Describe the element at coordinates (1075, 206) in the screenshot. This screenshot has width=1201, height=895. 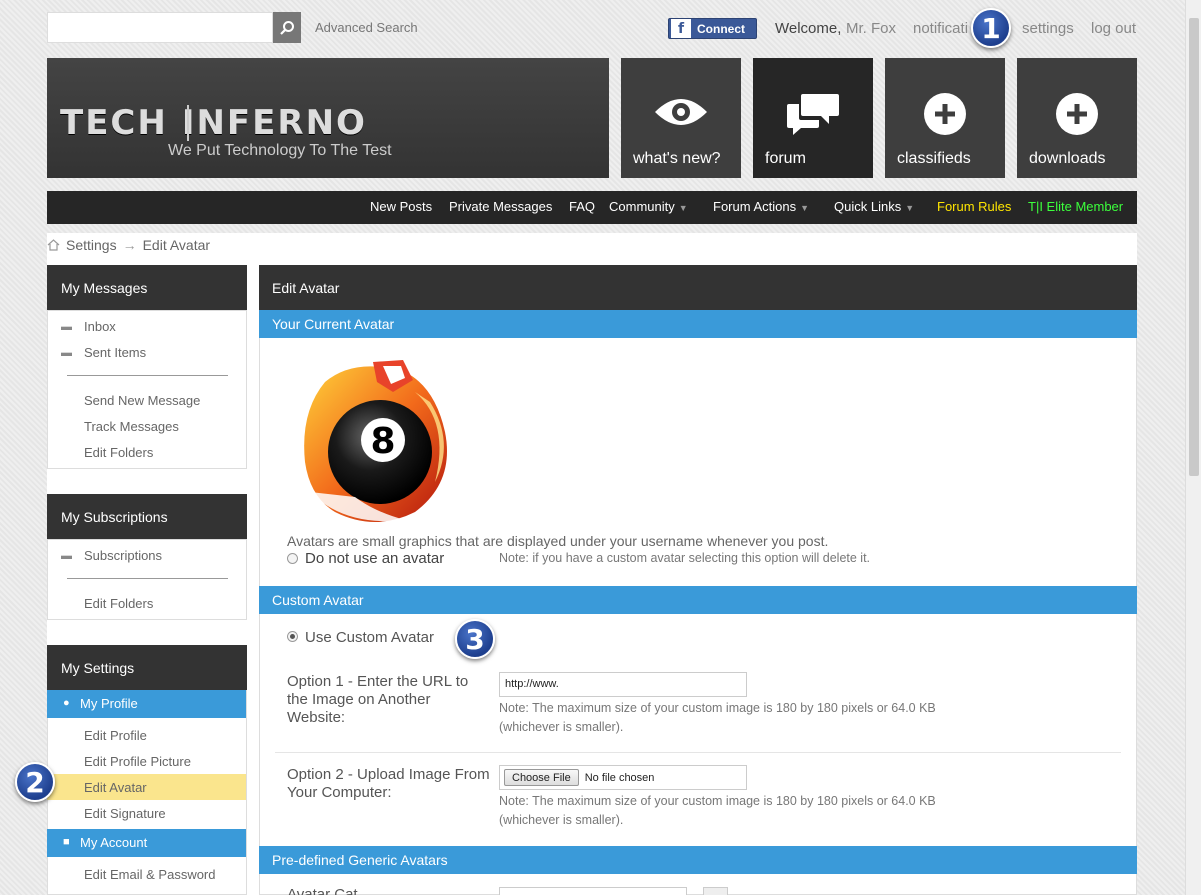
I see `nav-elite-member: T|I Elite Member` at that location.